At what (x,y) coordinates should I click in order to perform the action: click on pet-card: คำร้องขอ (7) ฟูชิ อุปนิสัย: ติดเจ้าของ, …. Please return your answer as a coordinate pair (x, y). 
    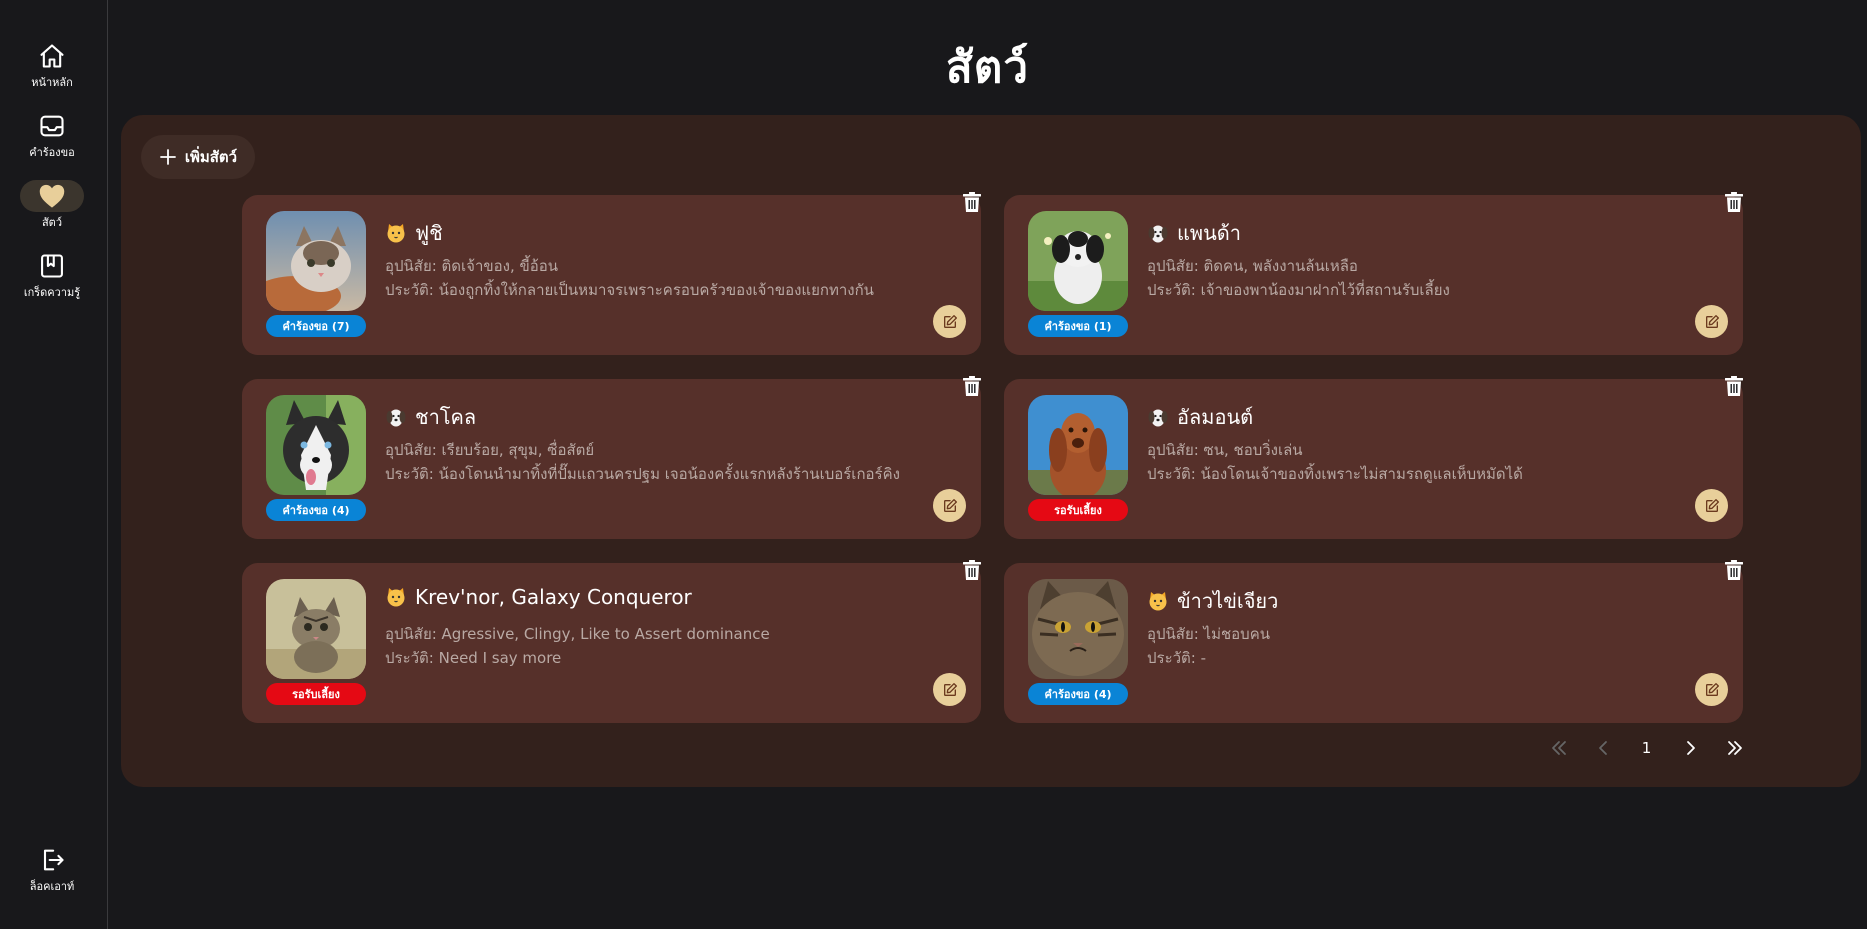
    Looking at the image, I should click on (611, 273).